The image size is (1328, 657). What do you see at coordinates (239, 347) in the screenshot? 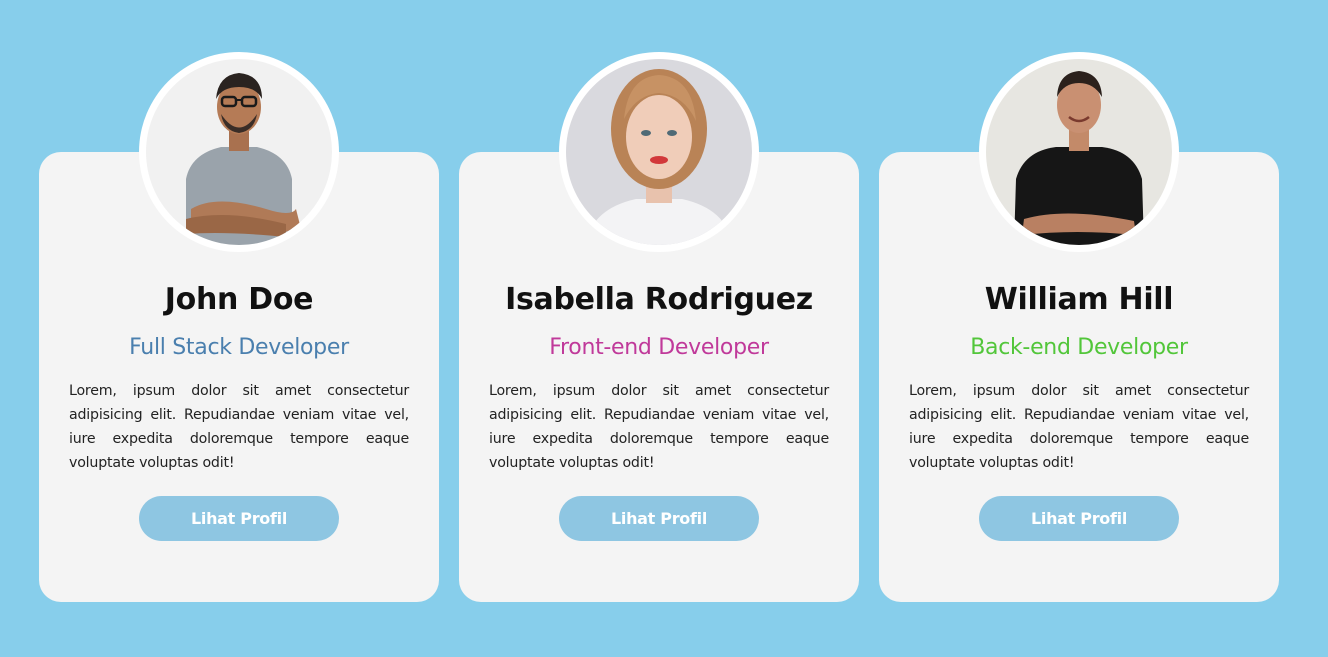
I see `card-role: Full Stack Developer` at bounding box center [239, 347].